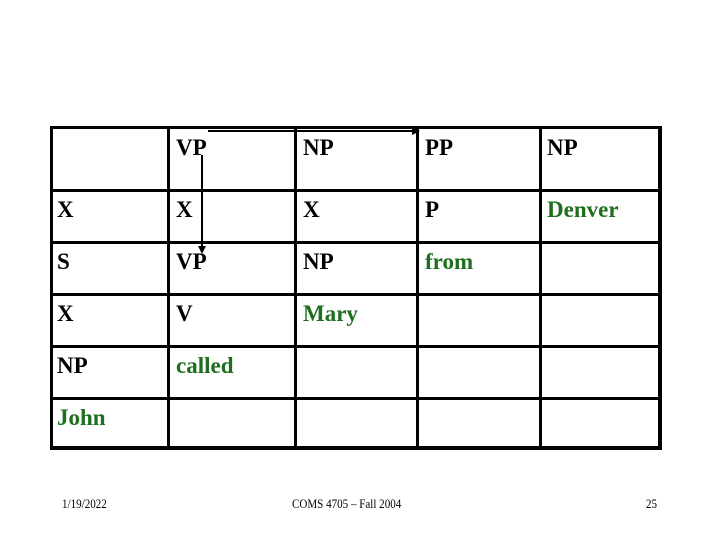 The height and width of the screenshot is (540, 720). I want to click on footer-date: 1/19/2022, so click(84, 503).